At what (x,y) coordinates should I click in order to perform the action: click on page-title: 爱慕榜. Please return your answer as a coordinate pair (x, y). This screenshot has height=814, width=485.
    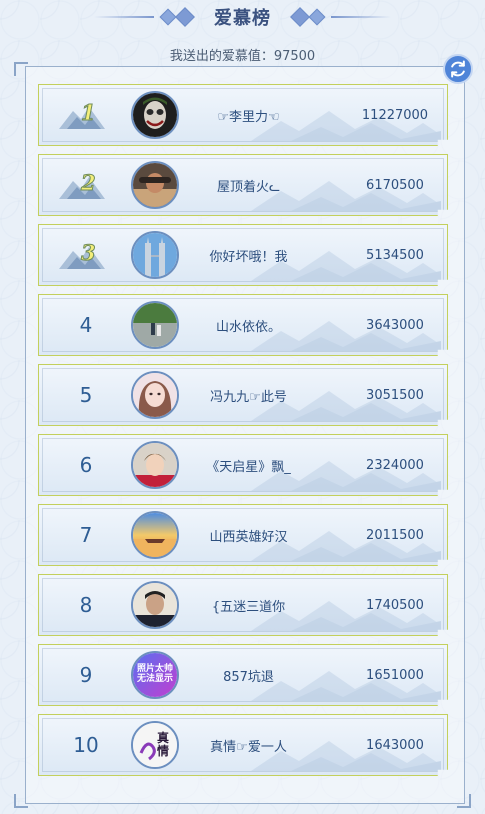
    Looking at the image, I should click on (242, 18).